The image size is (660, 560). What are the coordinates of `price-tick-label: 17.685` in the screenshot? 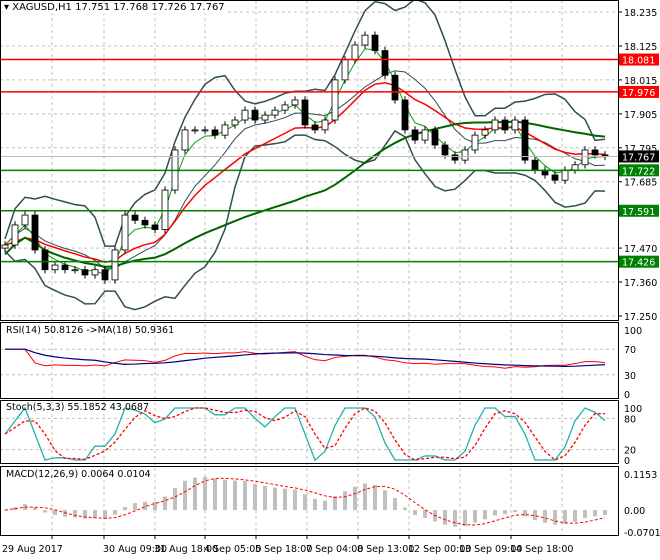 It's located at (640, 183).